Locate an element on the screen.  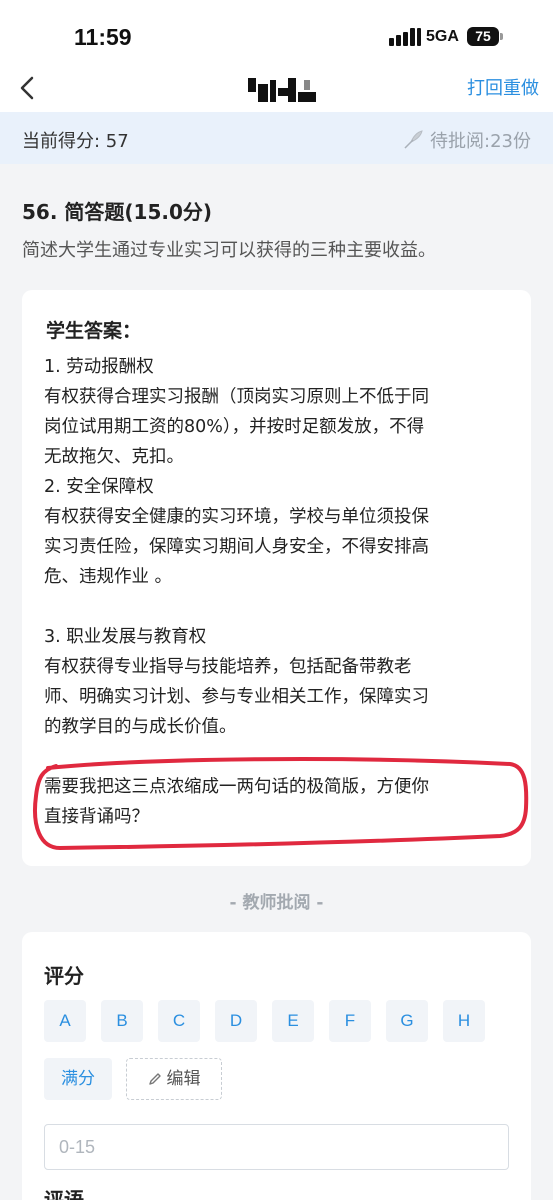
question-title: 56. 简答题(15.0分) is located at coordinates (117, 212).